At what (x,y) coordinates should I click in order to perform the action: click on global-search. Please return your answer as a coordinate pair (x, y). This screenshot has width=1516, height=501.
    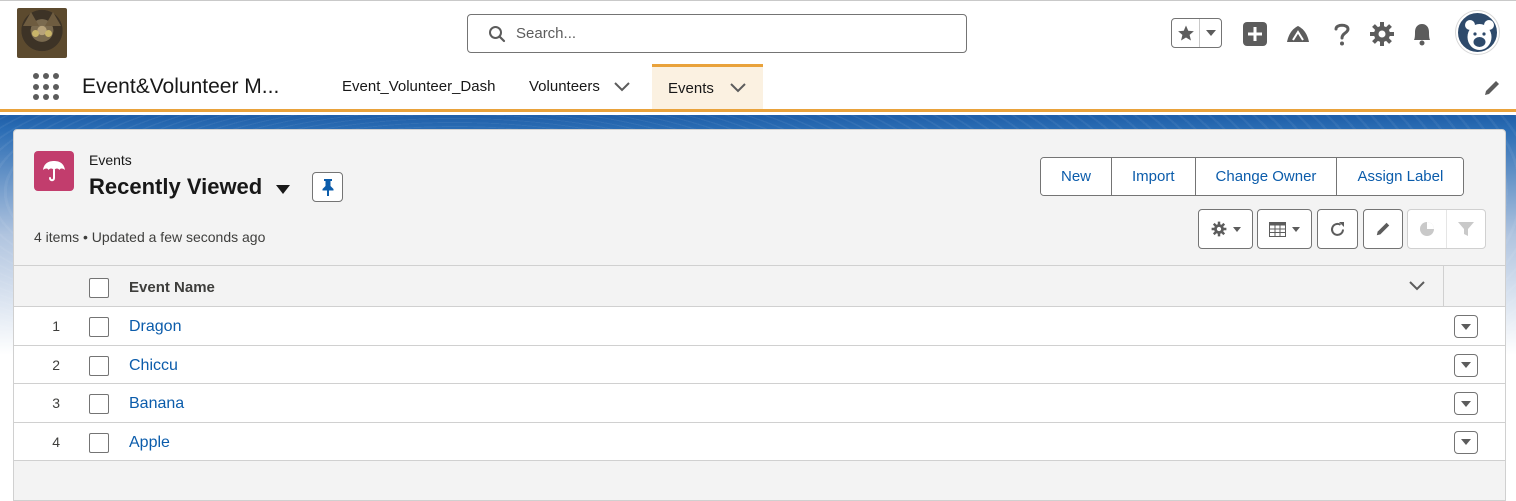
    Looking at the image, I should click on (717, 33).